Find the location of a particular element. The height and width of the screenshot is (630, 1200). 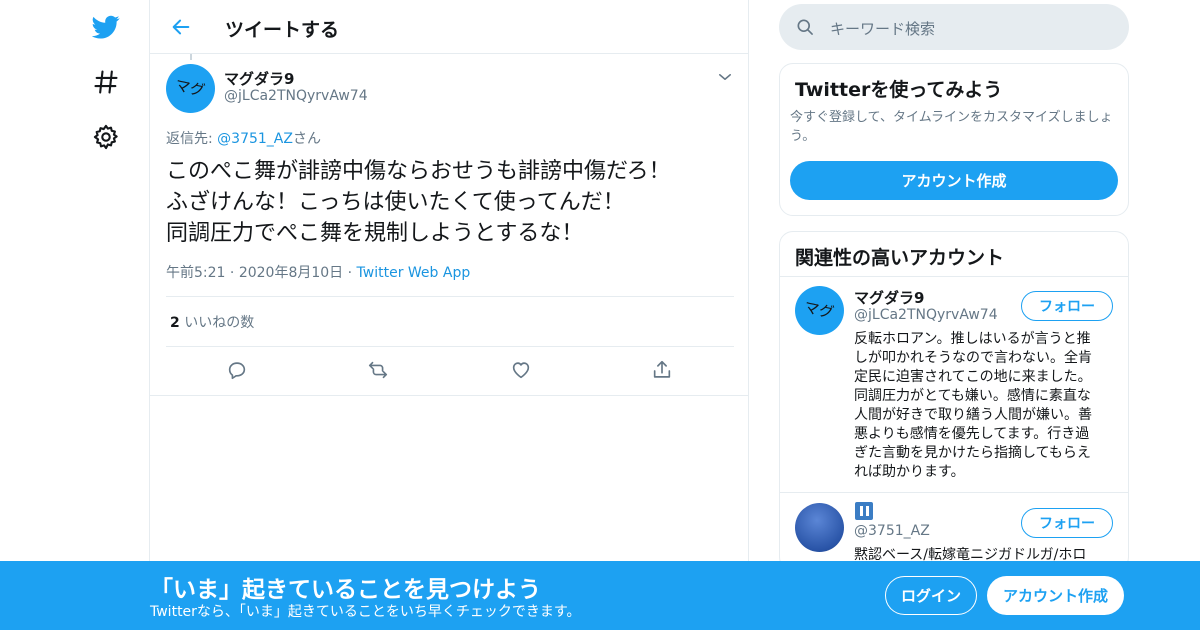

chevron-down-icon is located at coordinates (726, 78).